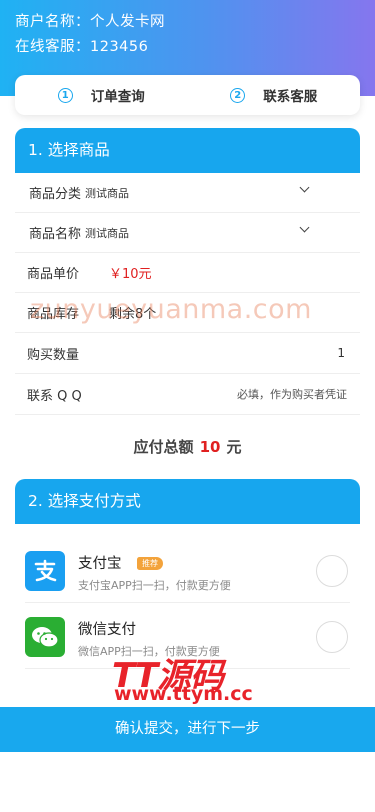 This screenshot has height=812, width=375. I want to click on order-query-label: 订单查询, so click(117, 97).